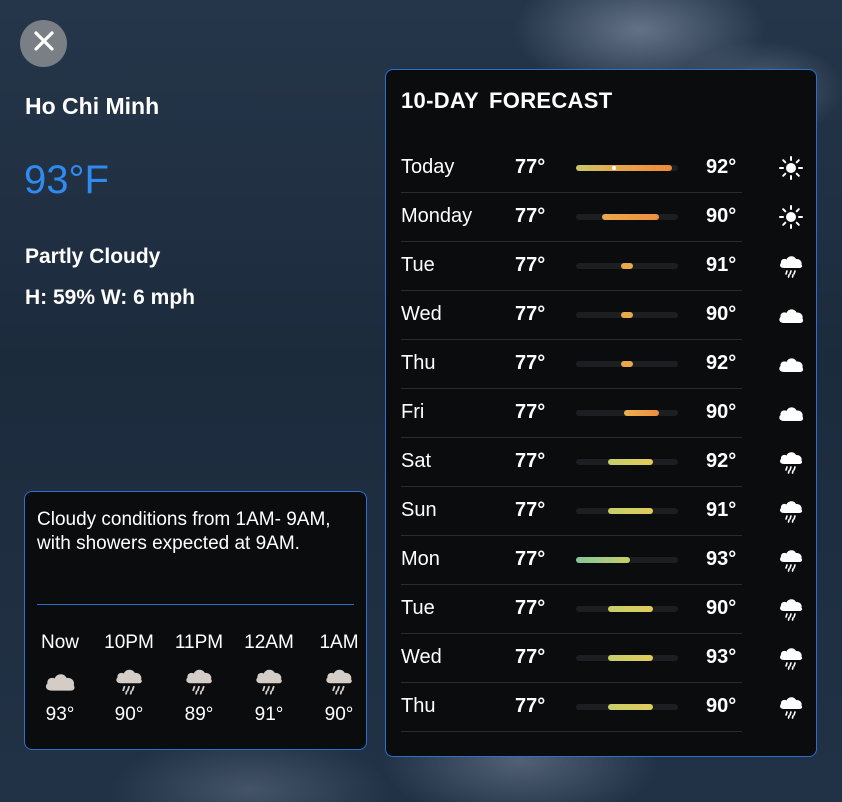 This screenshot has width=842, height=802. I want to click on current-temperature: 93°F, so click(66, 180).